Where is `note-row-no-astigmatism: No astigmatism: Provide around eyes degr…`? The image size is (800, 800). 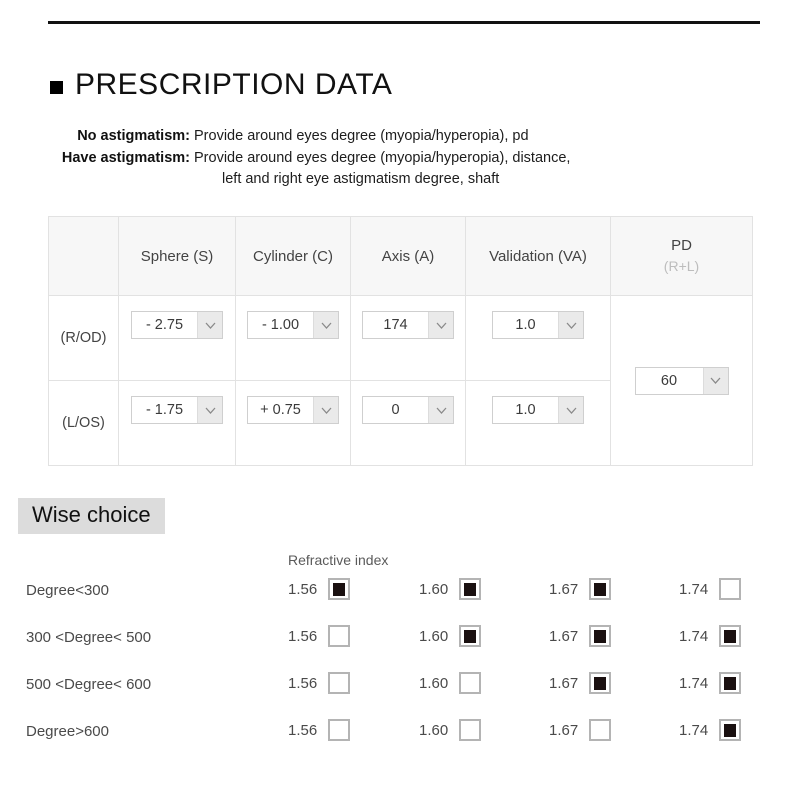 note-row-no-astigmatism: No astigmatism: Provide around eyes degr… is located at coordinates (400, 136).